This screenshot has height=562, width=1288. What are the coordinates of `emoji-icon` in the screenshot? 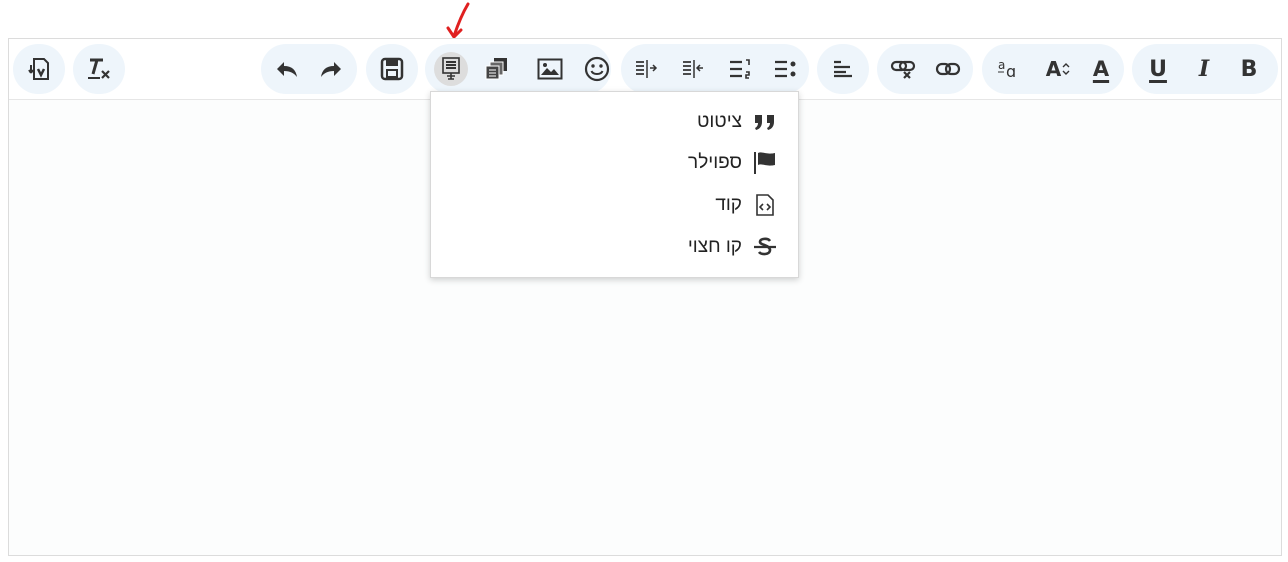 It's located at (597, 69).